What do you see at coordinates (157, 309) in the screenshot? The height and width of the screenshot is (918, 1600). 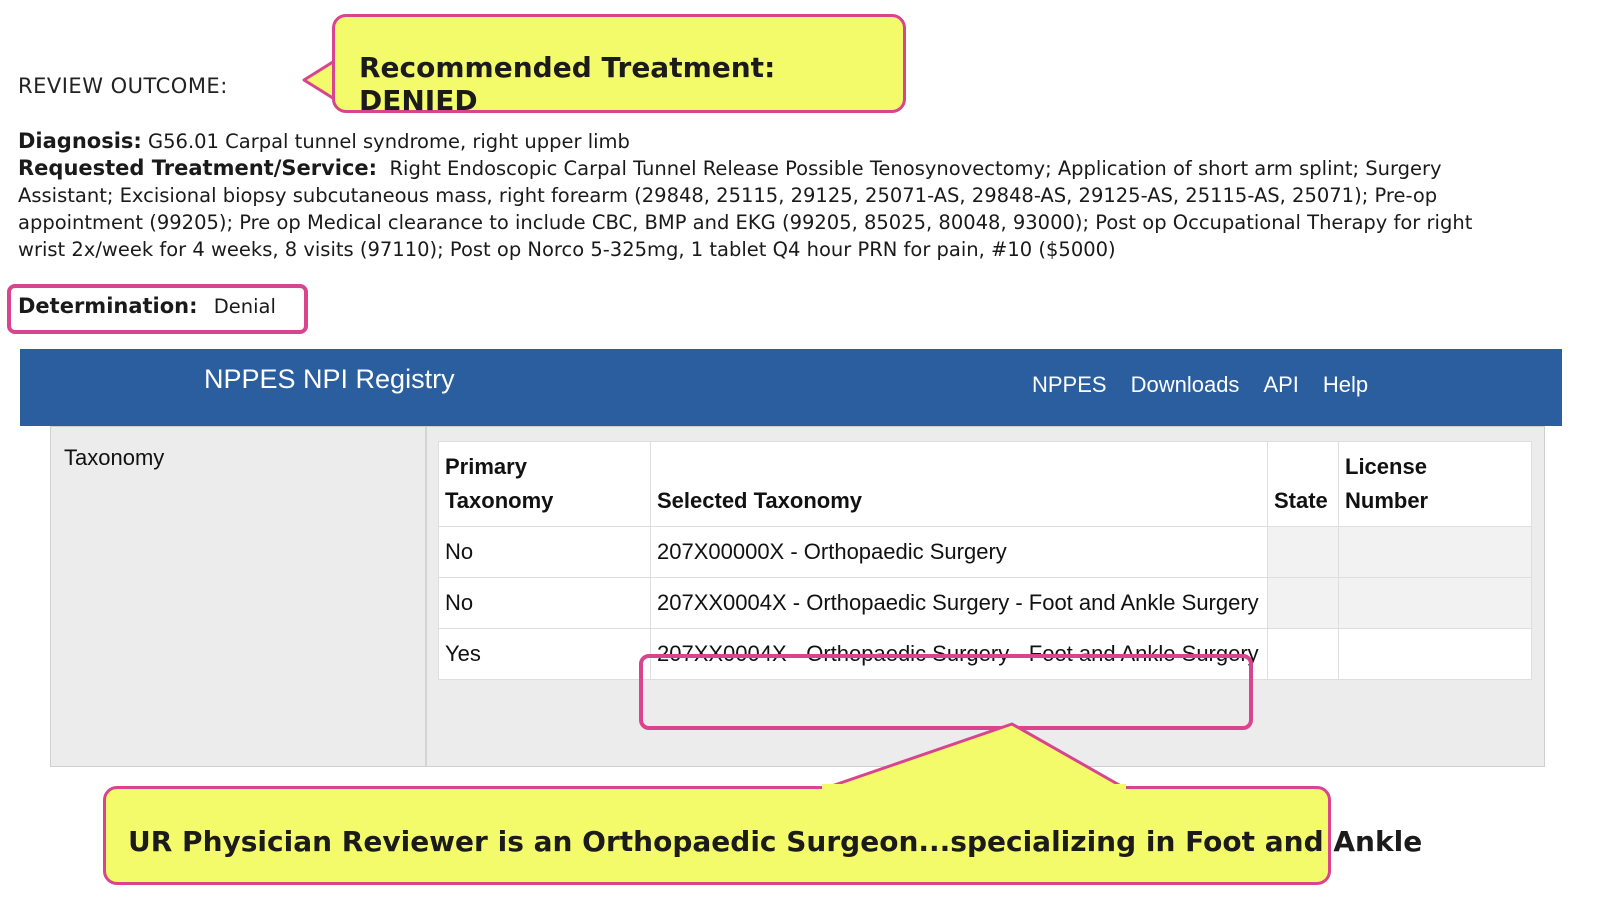 I see `determination-highlight-box` at bounding box center [157, 309].